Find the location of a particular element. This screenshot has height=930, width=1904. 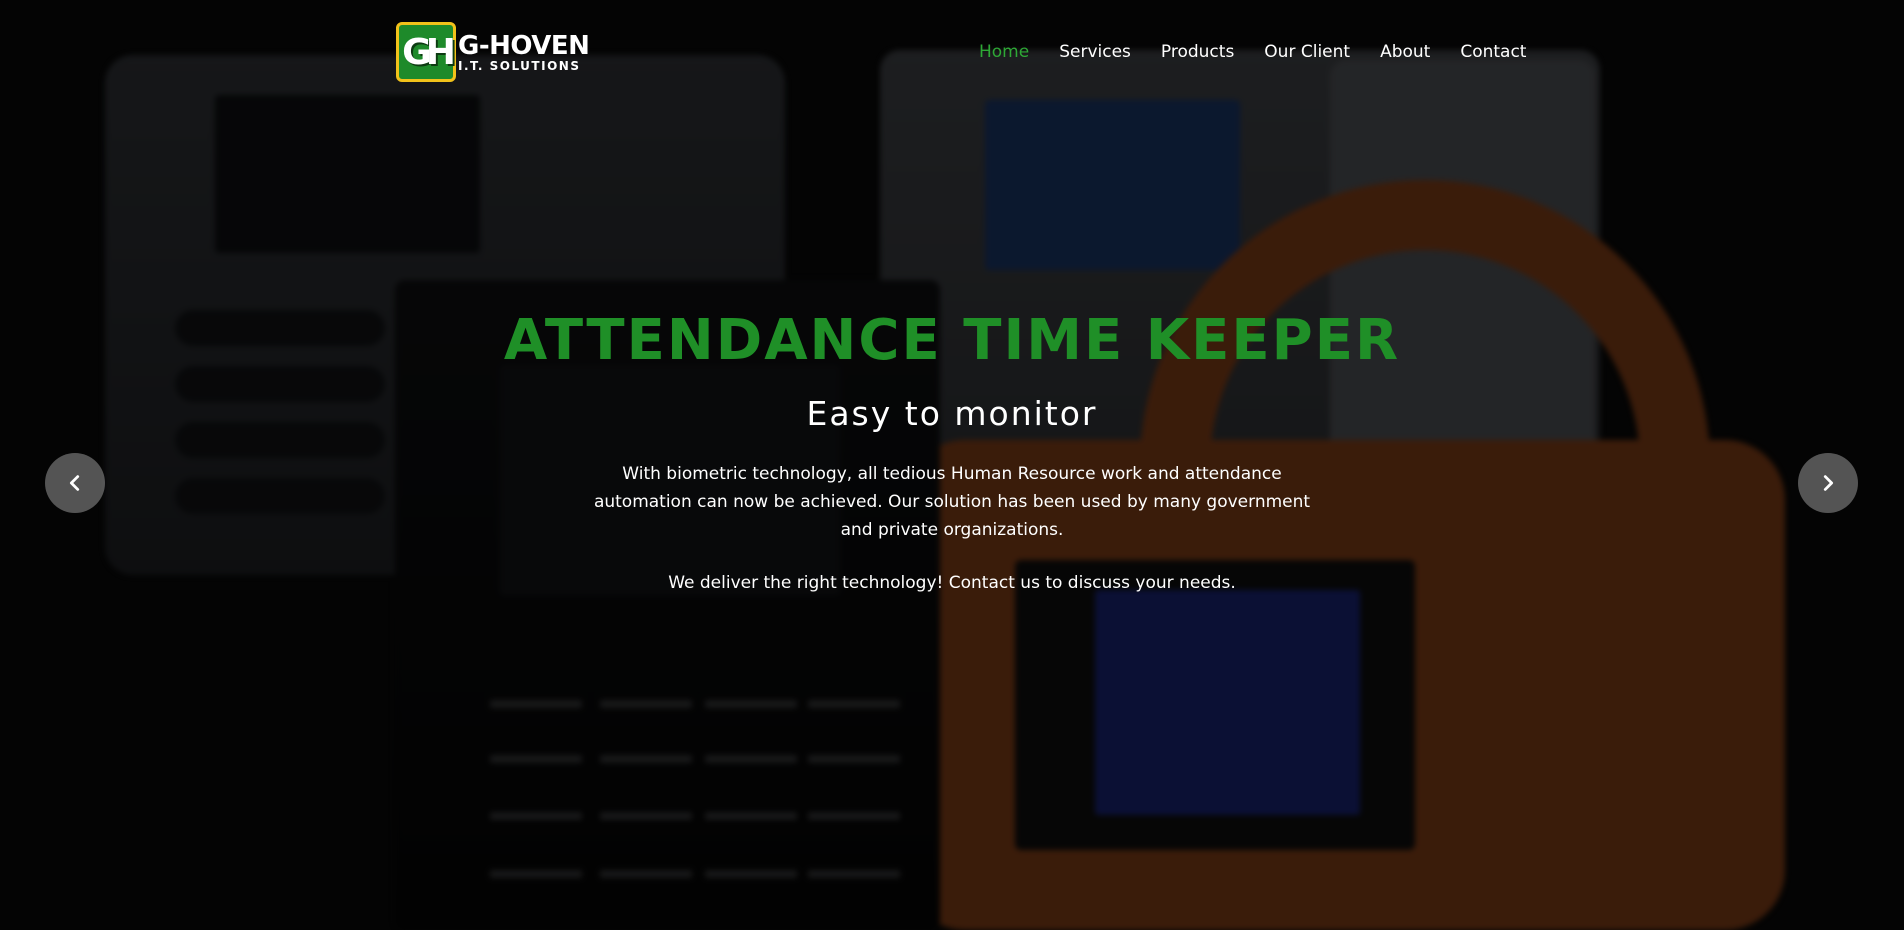

logo: GH G-HOVEN I.T. SOLUTIONS is located at coordinates (493, 52).